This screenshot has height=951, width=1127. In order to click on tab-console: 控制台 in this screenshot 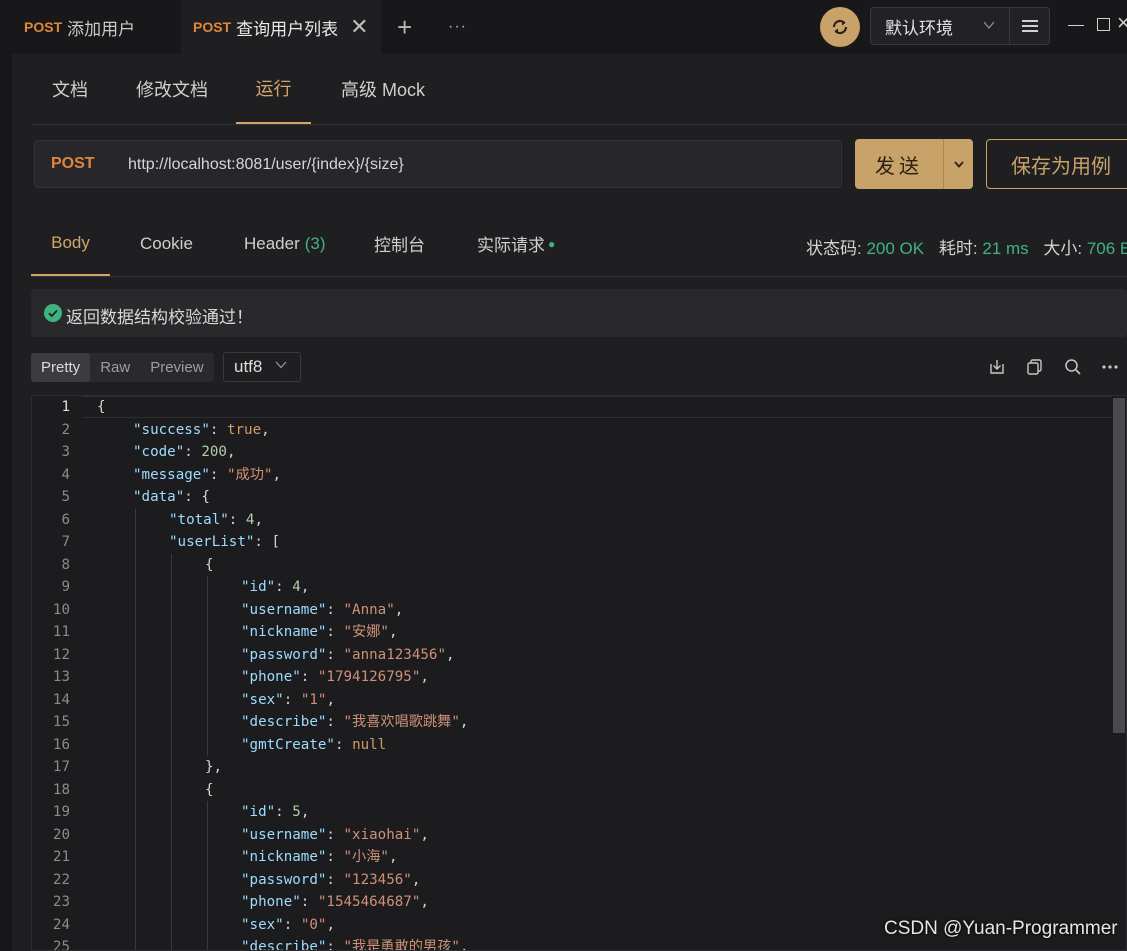, I will do `click(399, 243)`.